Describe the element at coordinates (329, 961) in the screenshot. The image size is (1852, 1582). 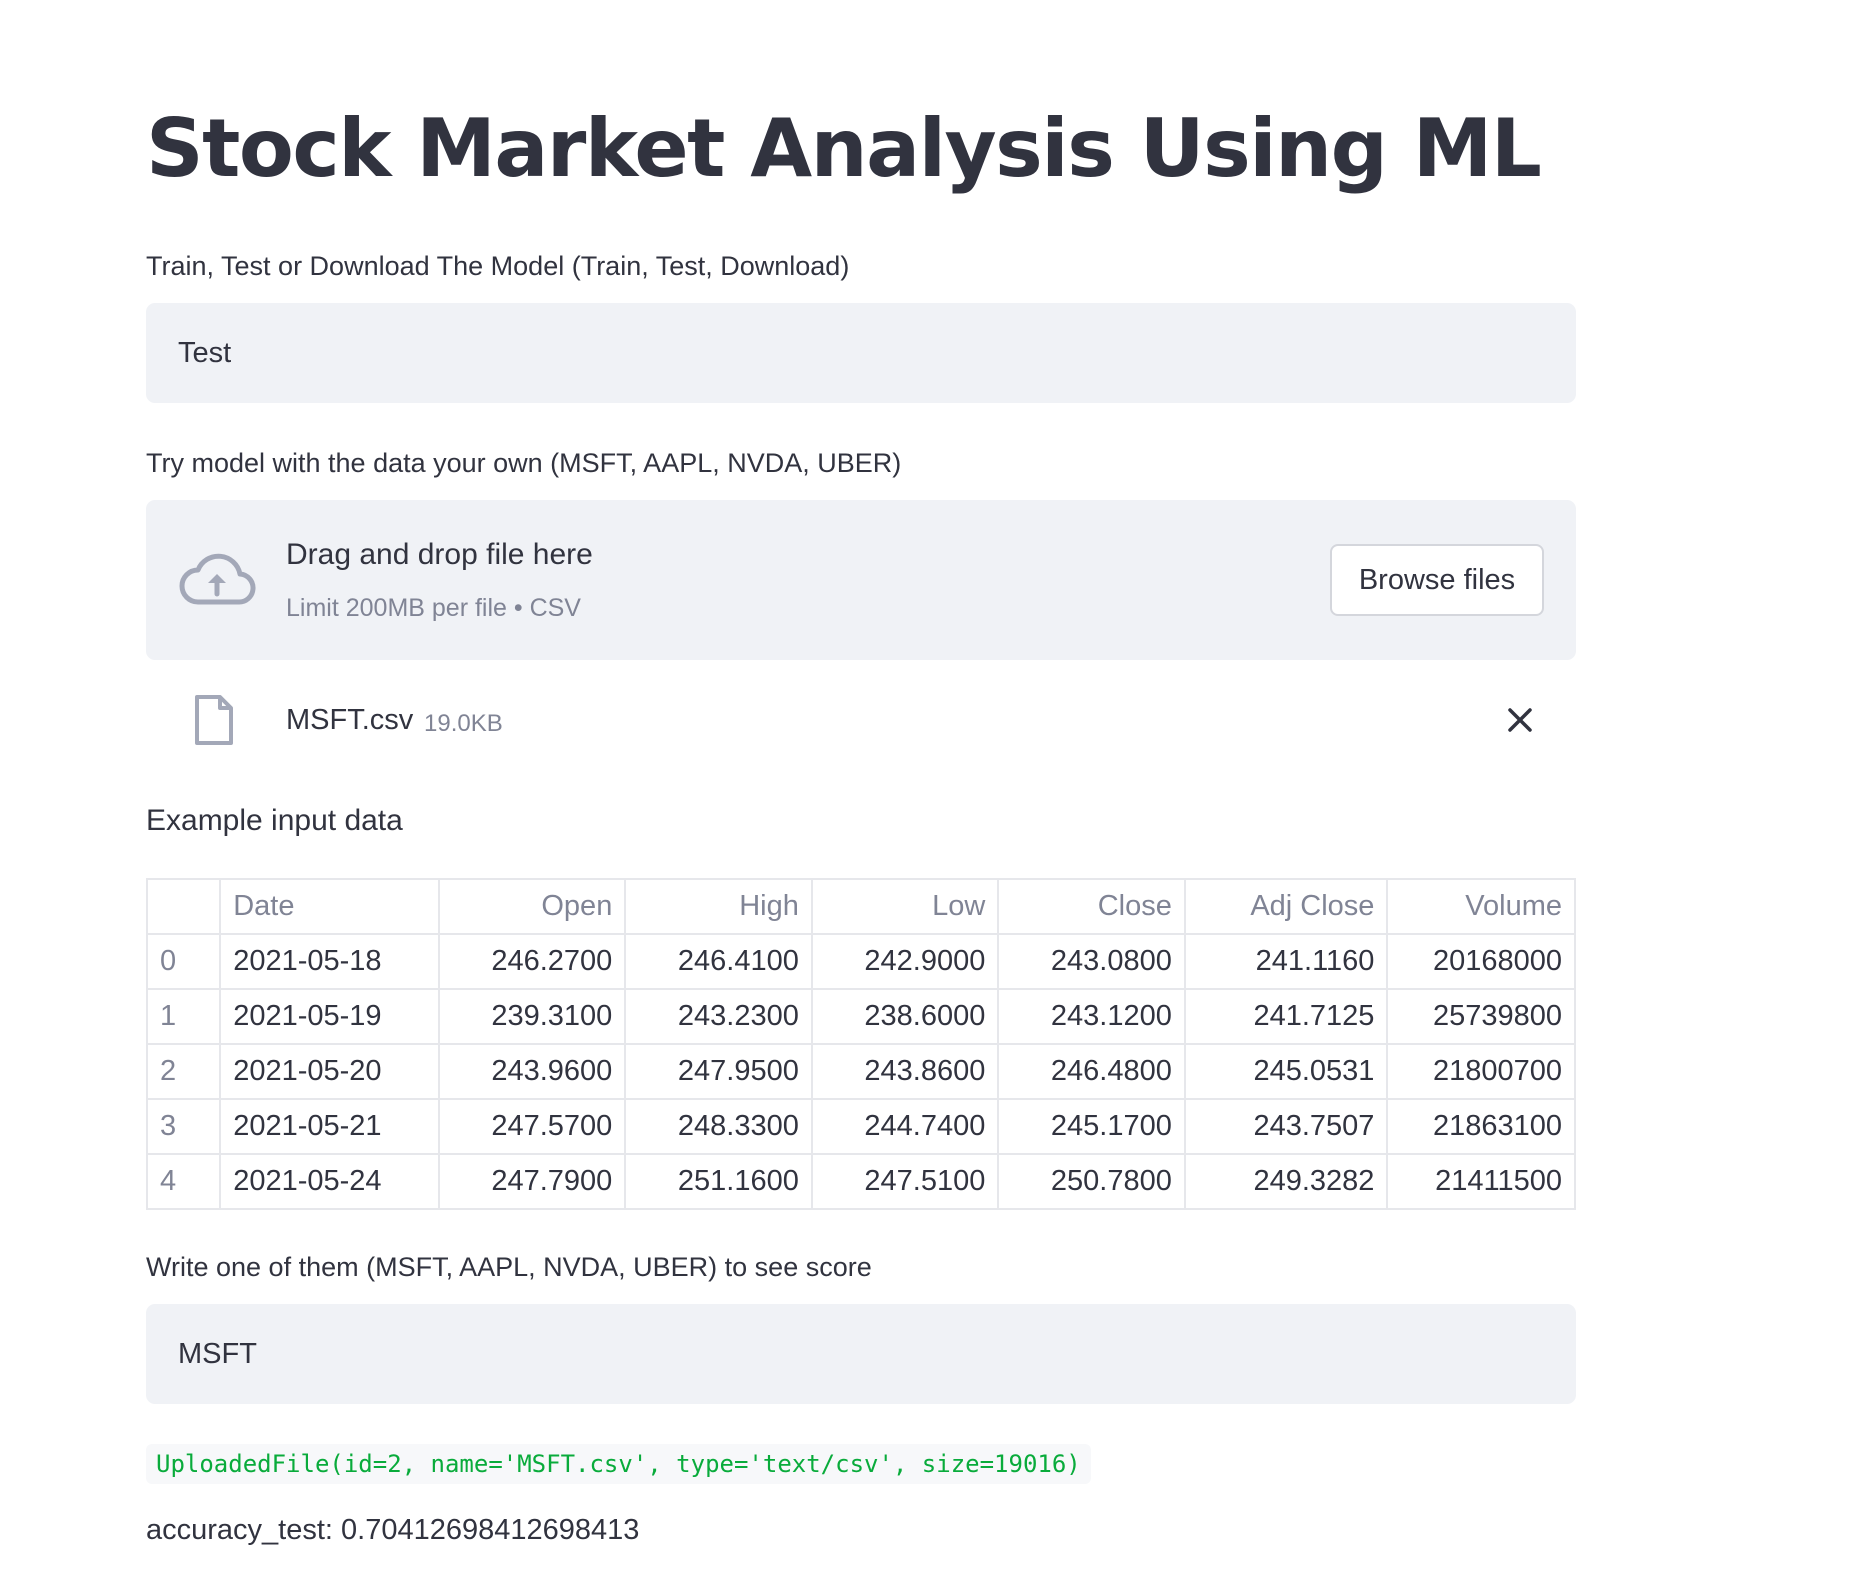
I see `cell-date: 2021-05-18` at that location.